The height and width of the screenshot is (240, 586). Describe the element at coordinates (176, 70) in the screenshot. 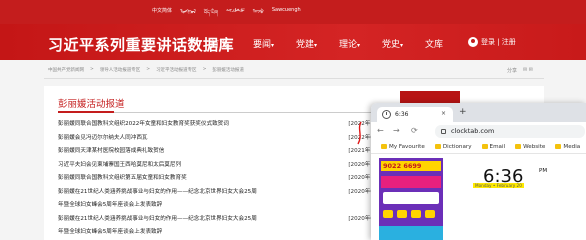

I see `breadcrumb-item: 习近平活动报道专区` at that location.